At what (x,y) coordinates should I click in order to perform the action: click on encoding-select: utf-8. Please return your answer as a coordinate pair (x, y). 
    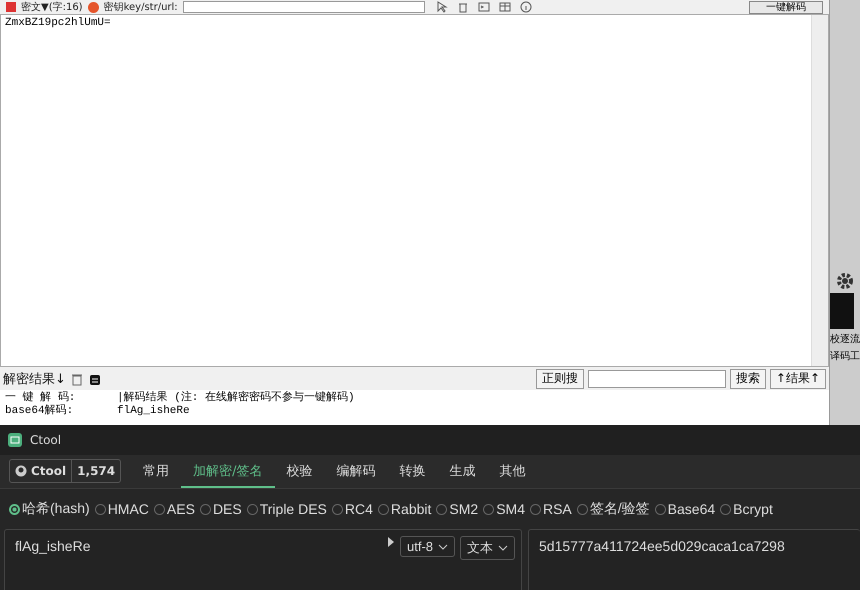
    Looking at the image, I should click on (427, 546).